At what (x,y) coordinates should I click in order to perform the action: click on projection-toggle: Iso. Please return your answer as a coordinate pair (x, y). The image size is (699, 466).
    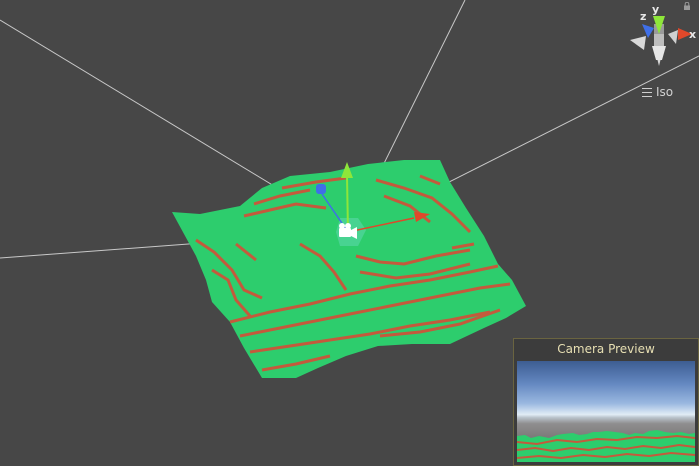
    Looking at the image, I should click on (657, 92).